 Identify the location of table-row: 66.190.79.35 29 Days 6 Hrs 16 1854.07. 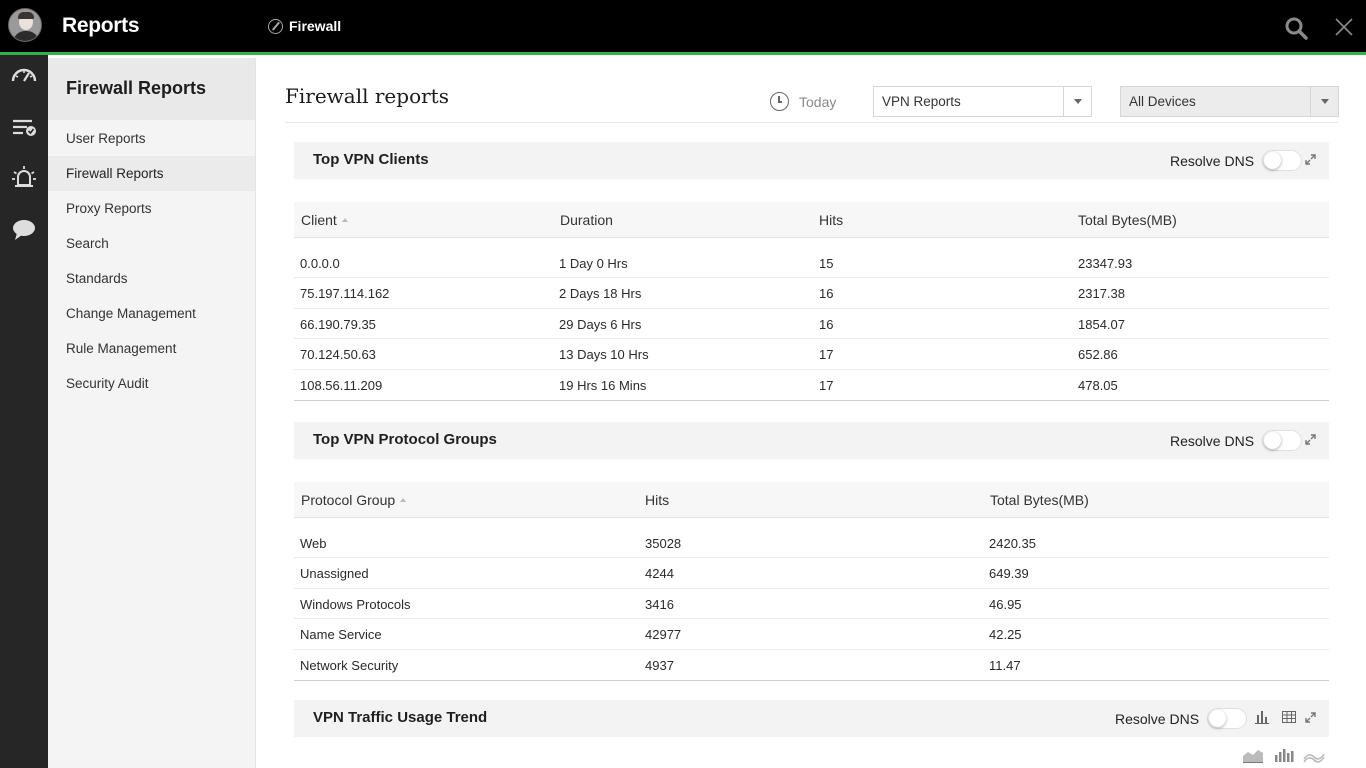
(811, 324).